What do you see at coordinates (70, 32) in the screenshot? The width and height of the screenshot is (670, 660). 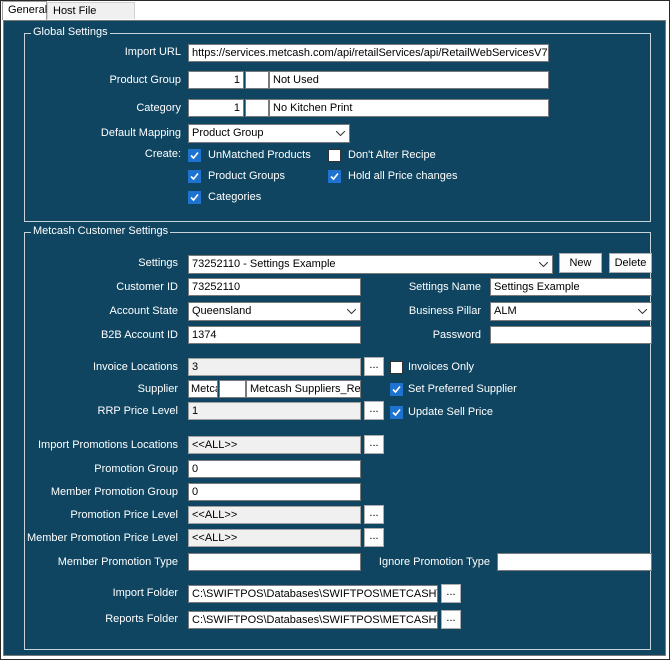 I see `global-settings-title: Global Settings` at bounding box center [70, 32].